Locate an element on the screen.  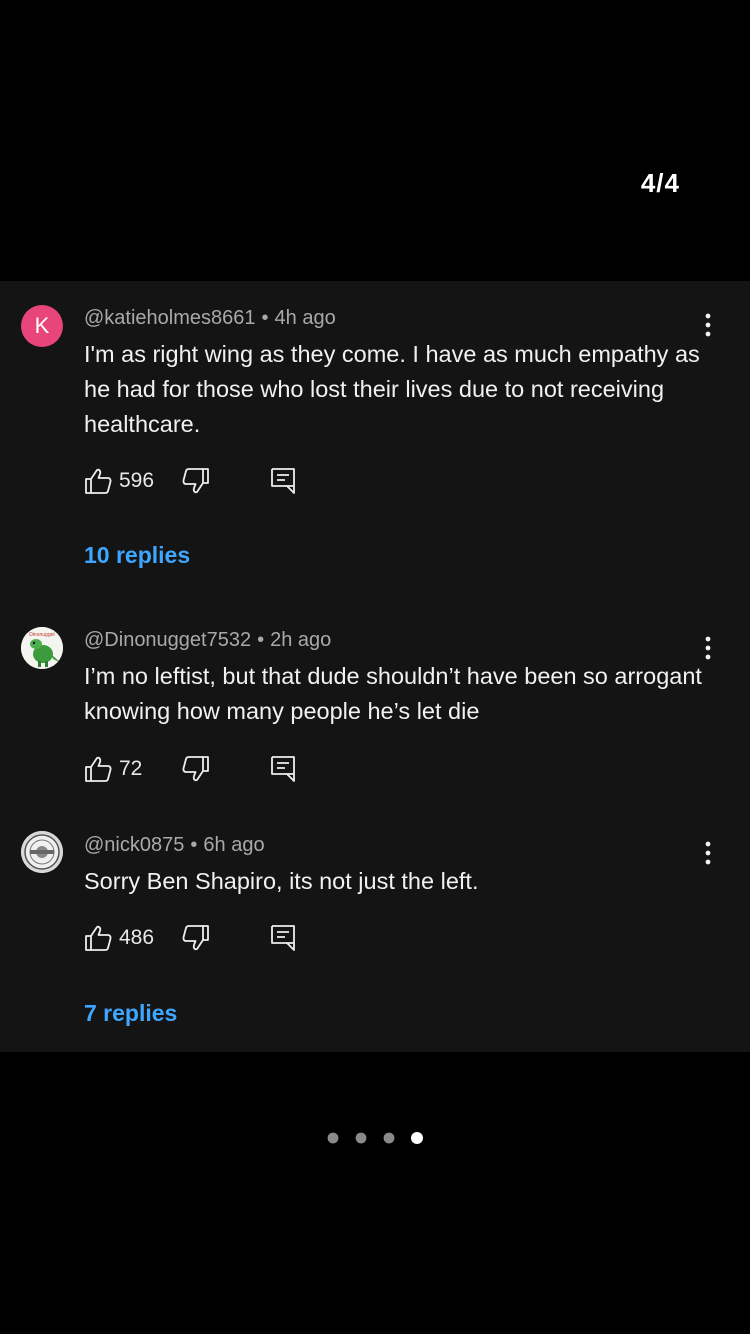
avatar: K is located at coordinates (42, 326).